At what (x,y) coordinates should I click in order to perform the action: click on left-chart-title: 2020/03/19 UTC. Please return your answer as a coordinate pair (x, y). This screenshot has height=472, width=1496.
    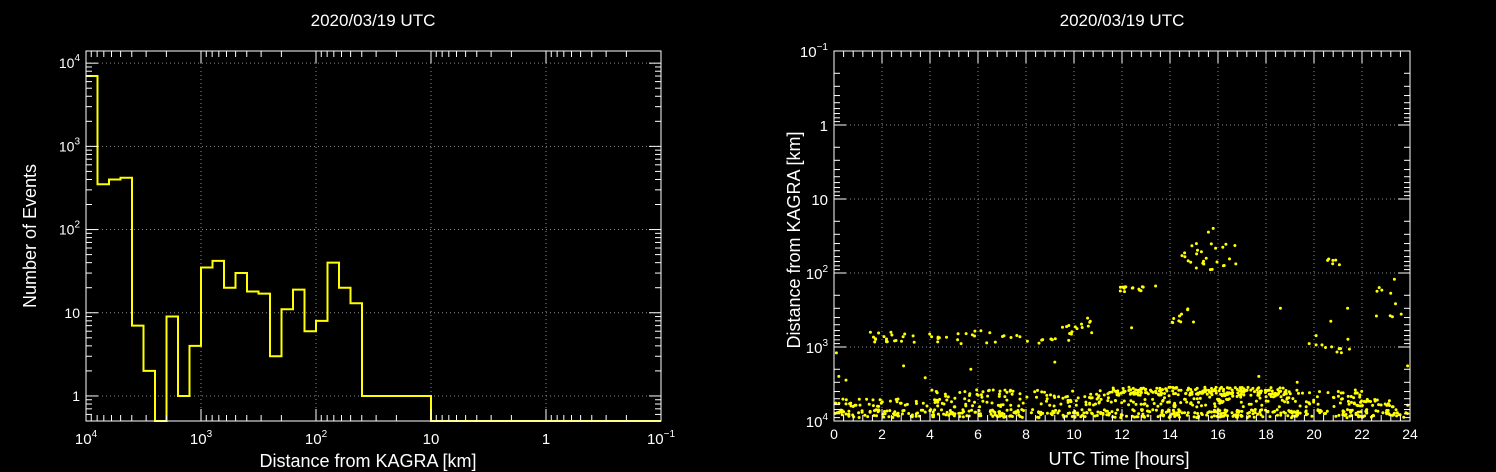
    Looking at the image, I should click on (373, 20).